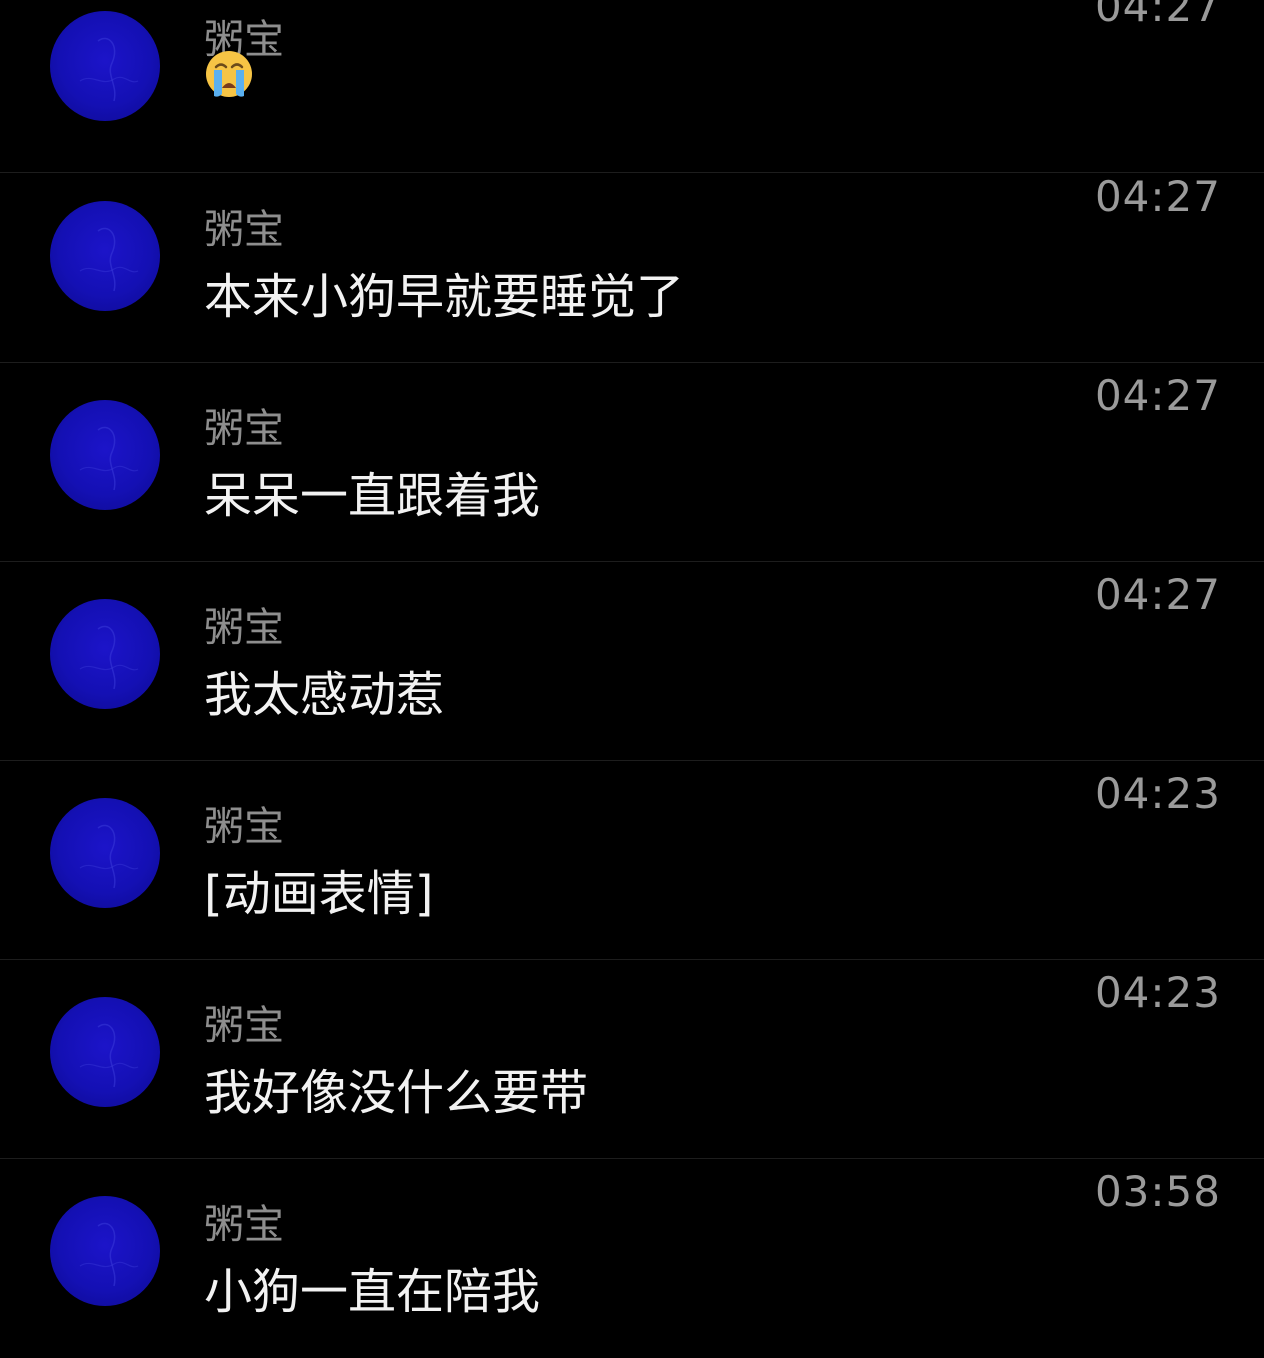 This screenshot has width=1264, height=1358. Describe the element at coordinates (229, 74) in the screenshot. I see `loudly-crying-face-icon` at that location.